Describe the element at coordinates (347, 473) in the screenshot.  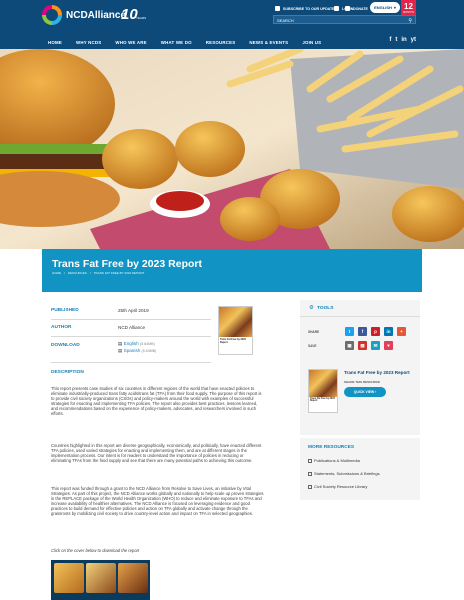
I see `more-resources-item-label: Statements, Submissions & Briefings` at that location.